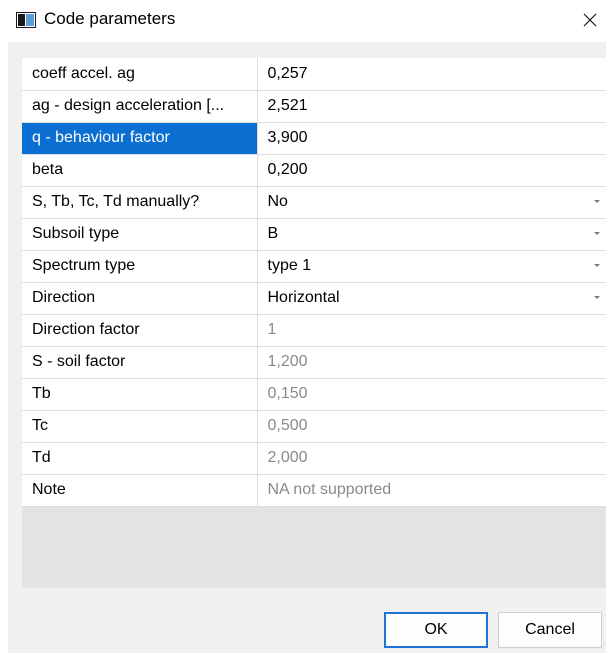 Image resolution: width=606 pixels, height=653 pixels. I want to click on property-row: S, Tb, Tc, Td manually? No, so click(314, 202).